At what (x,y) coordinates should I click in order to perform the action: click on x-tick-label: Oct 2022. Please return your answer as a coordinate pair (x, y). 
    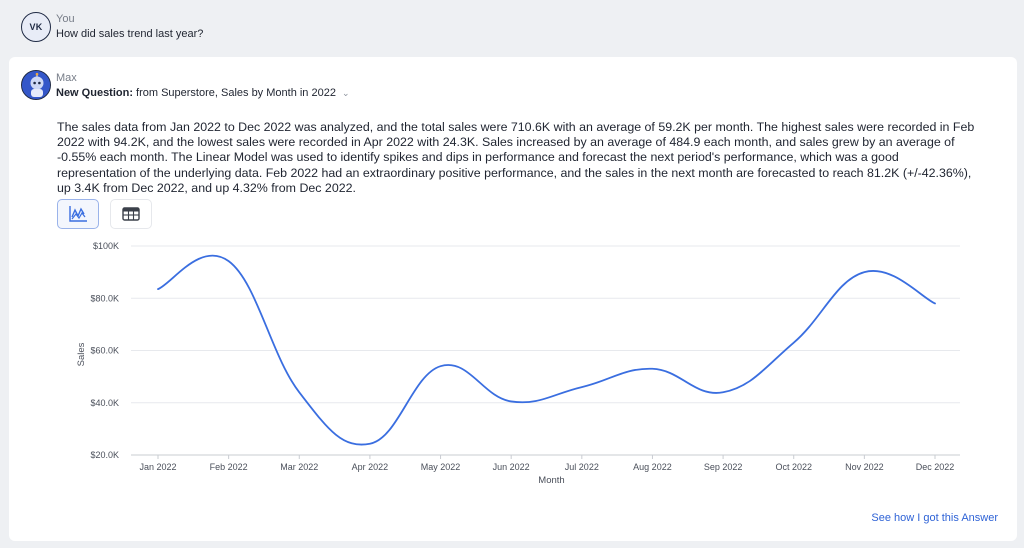
    Looking at the image, I should click on (793, 467).